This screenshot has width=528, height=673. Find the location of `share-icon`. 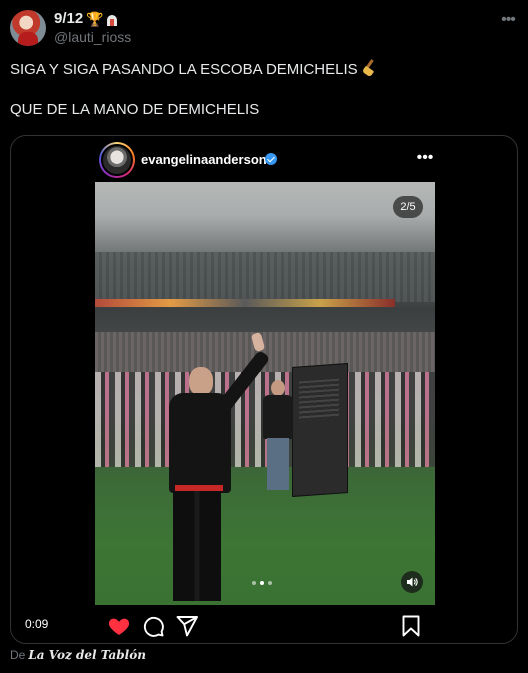

share-icon is located at coordinates (187, 626).